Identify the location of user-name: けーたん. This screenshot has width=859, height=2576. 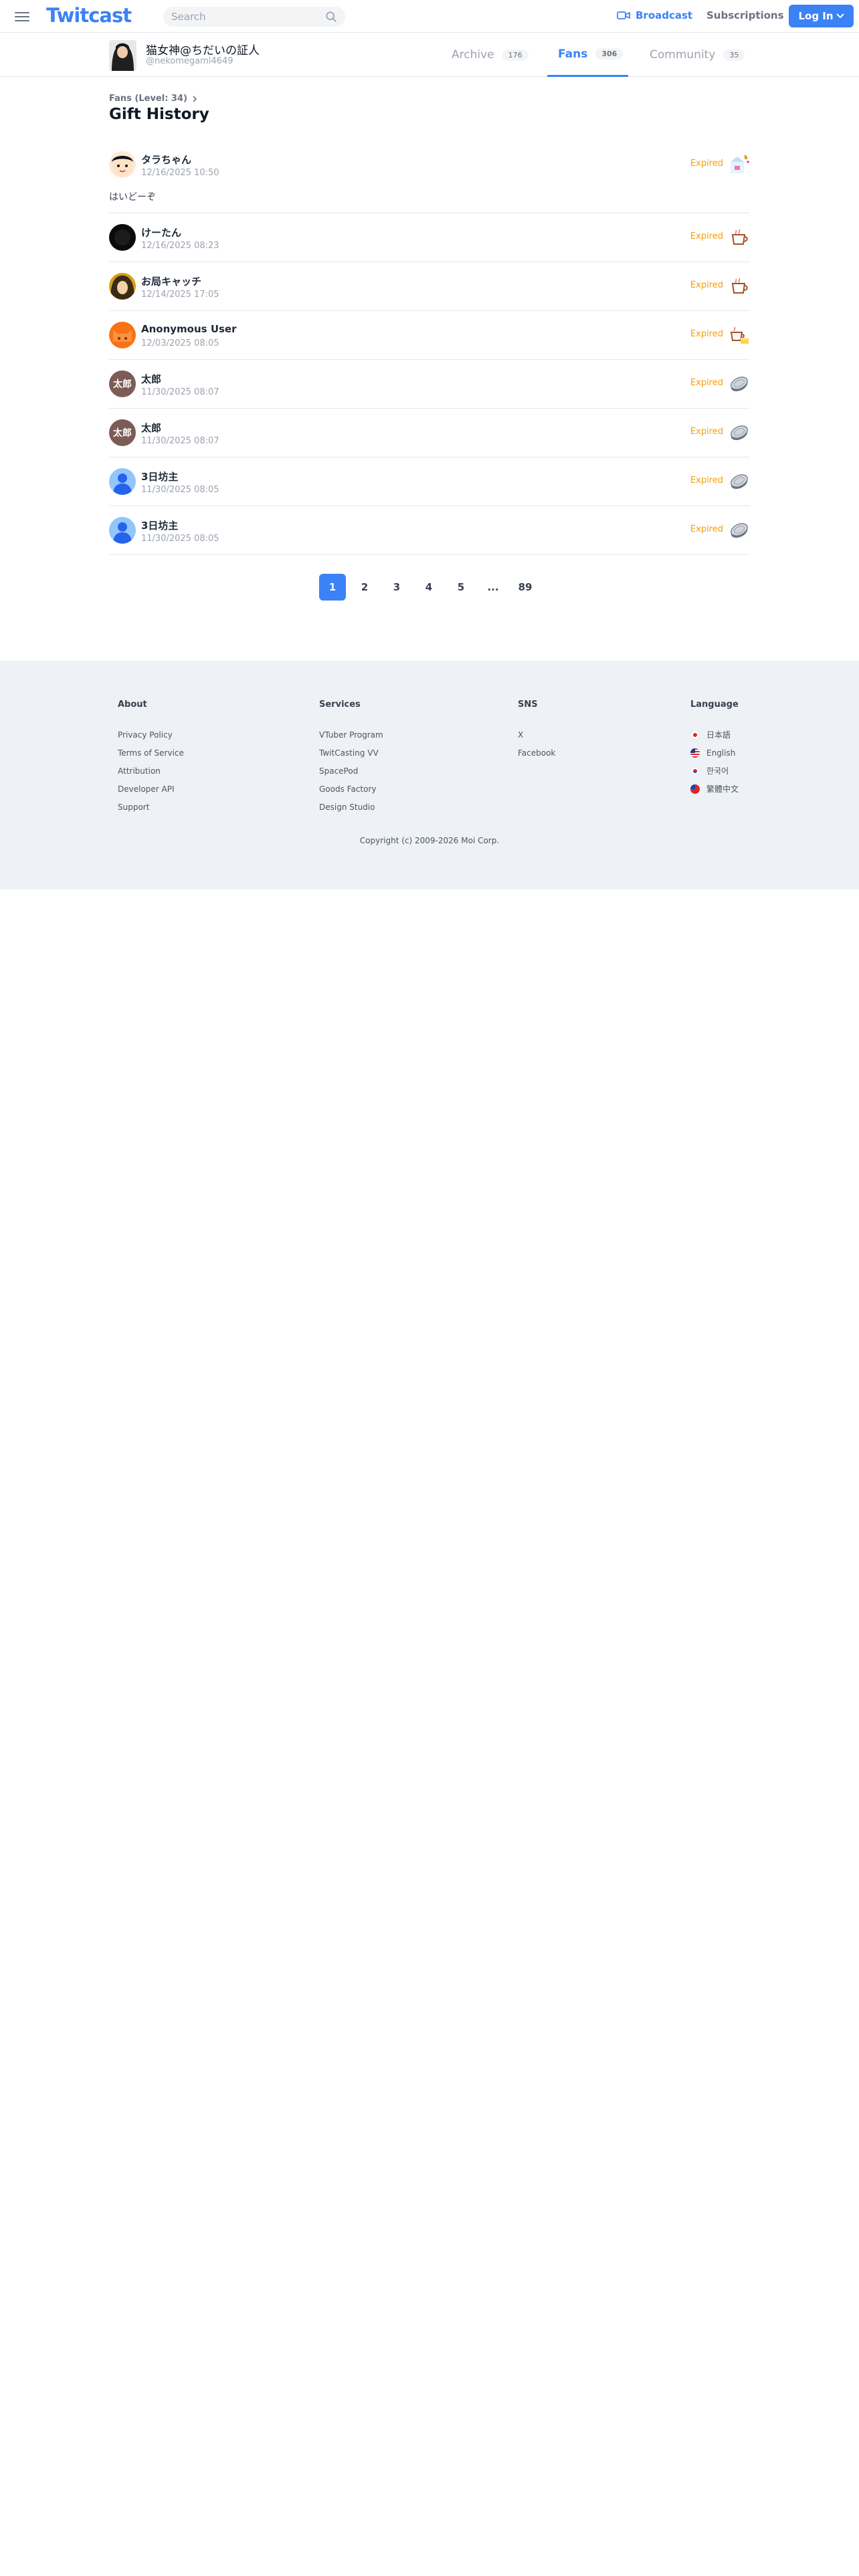
(161, 232).